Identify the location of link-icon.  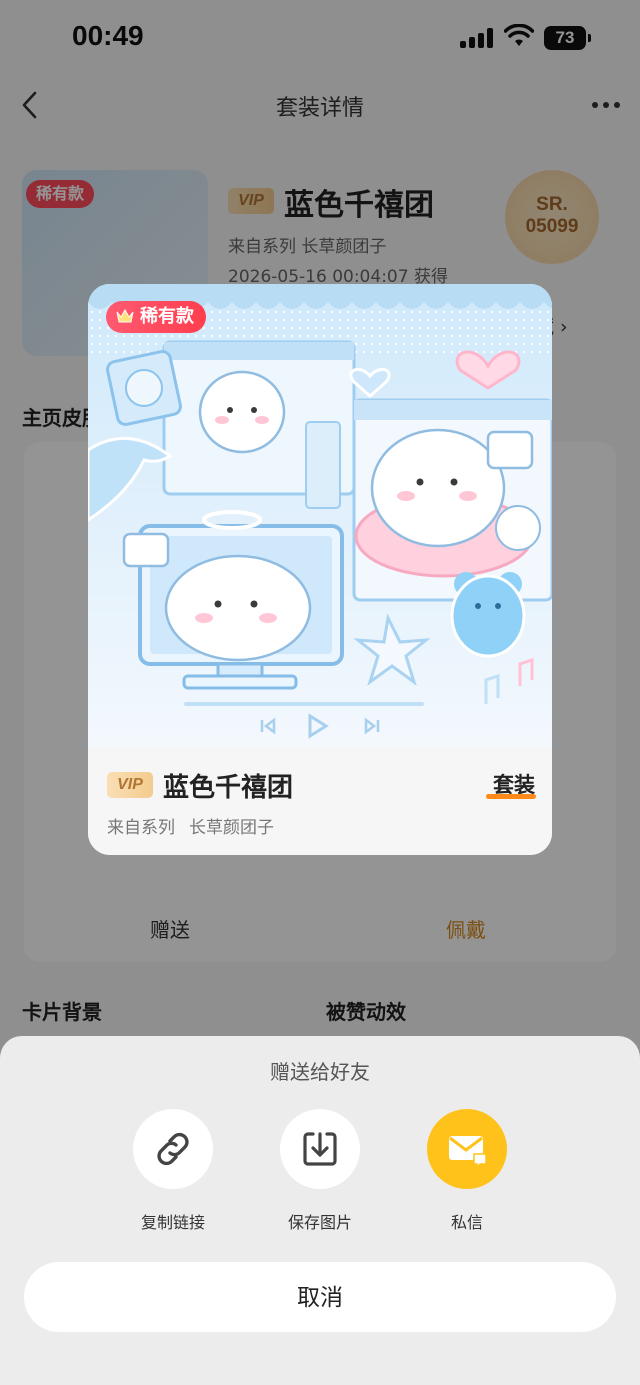
(173, 1149).